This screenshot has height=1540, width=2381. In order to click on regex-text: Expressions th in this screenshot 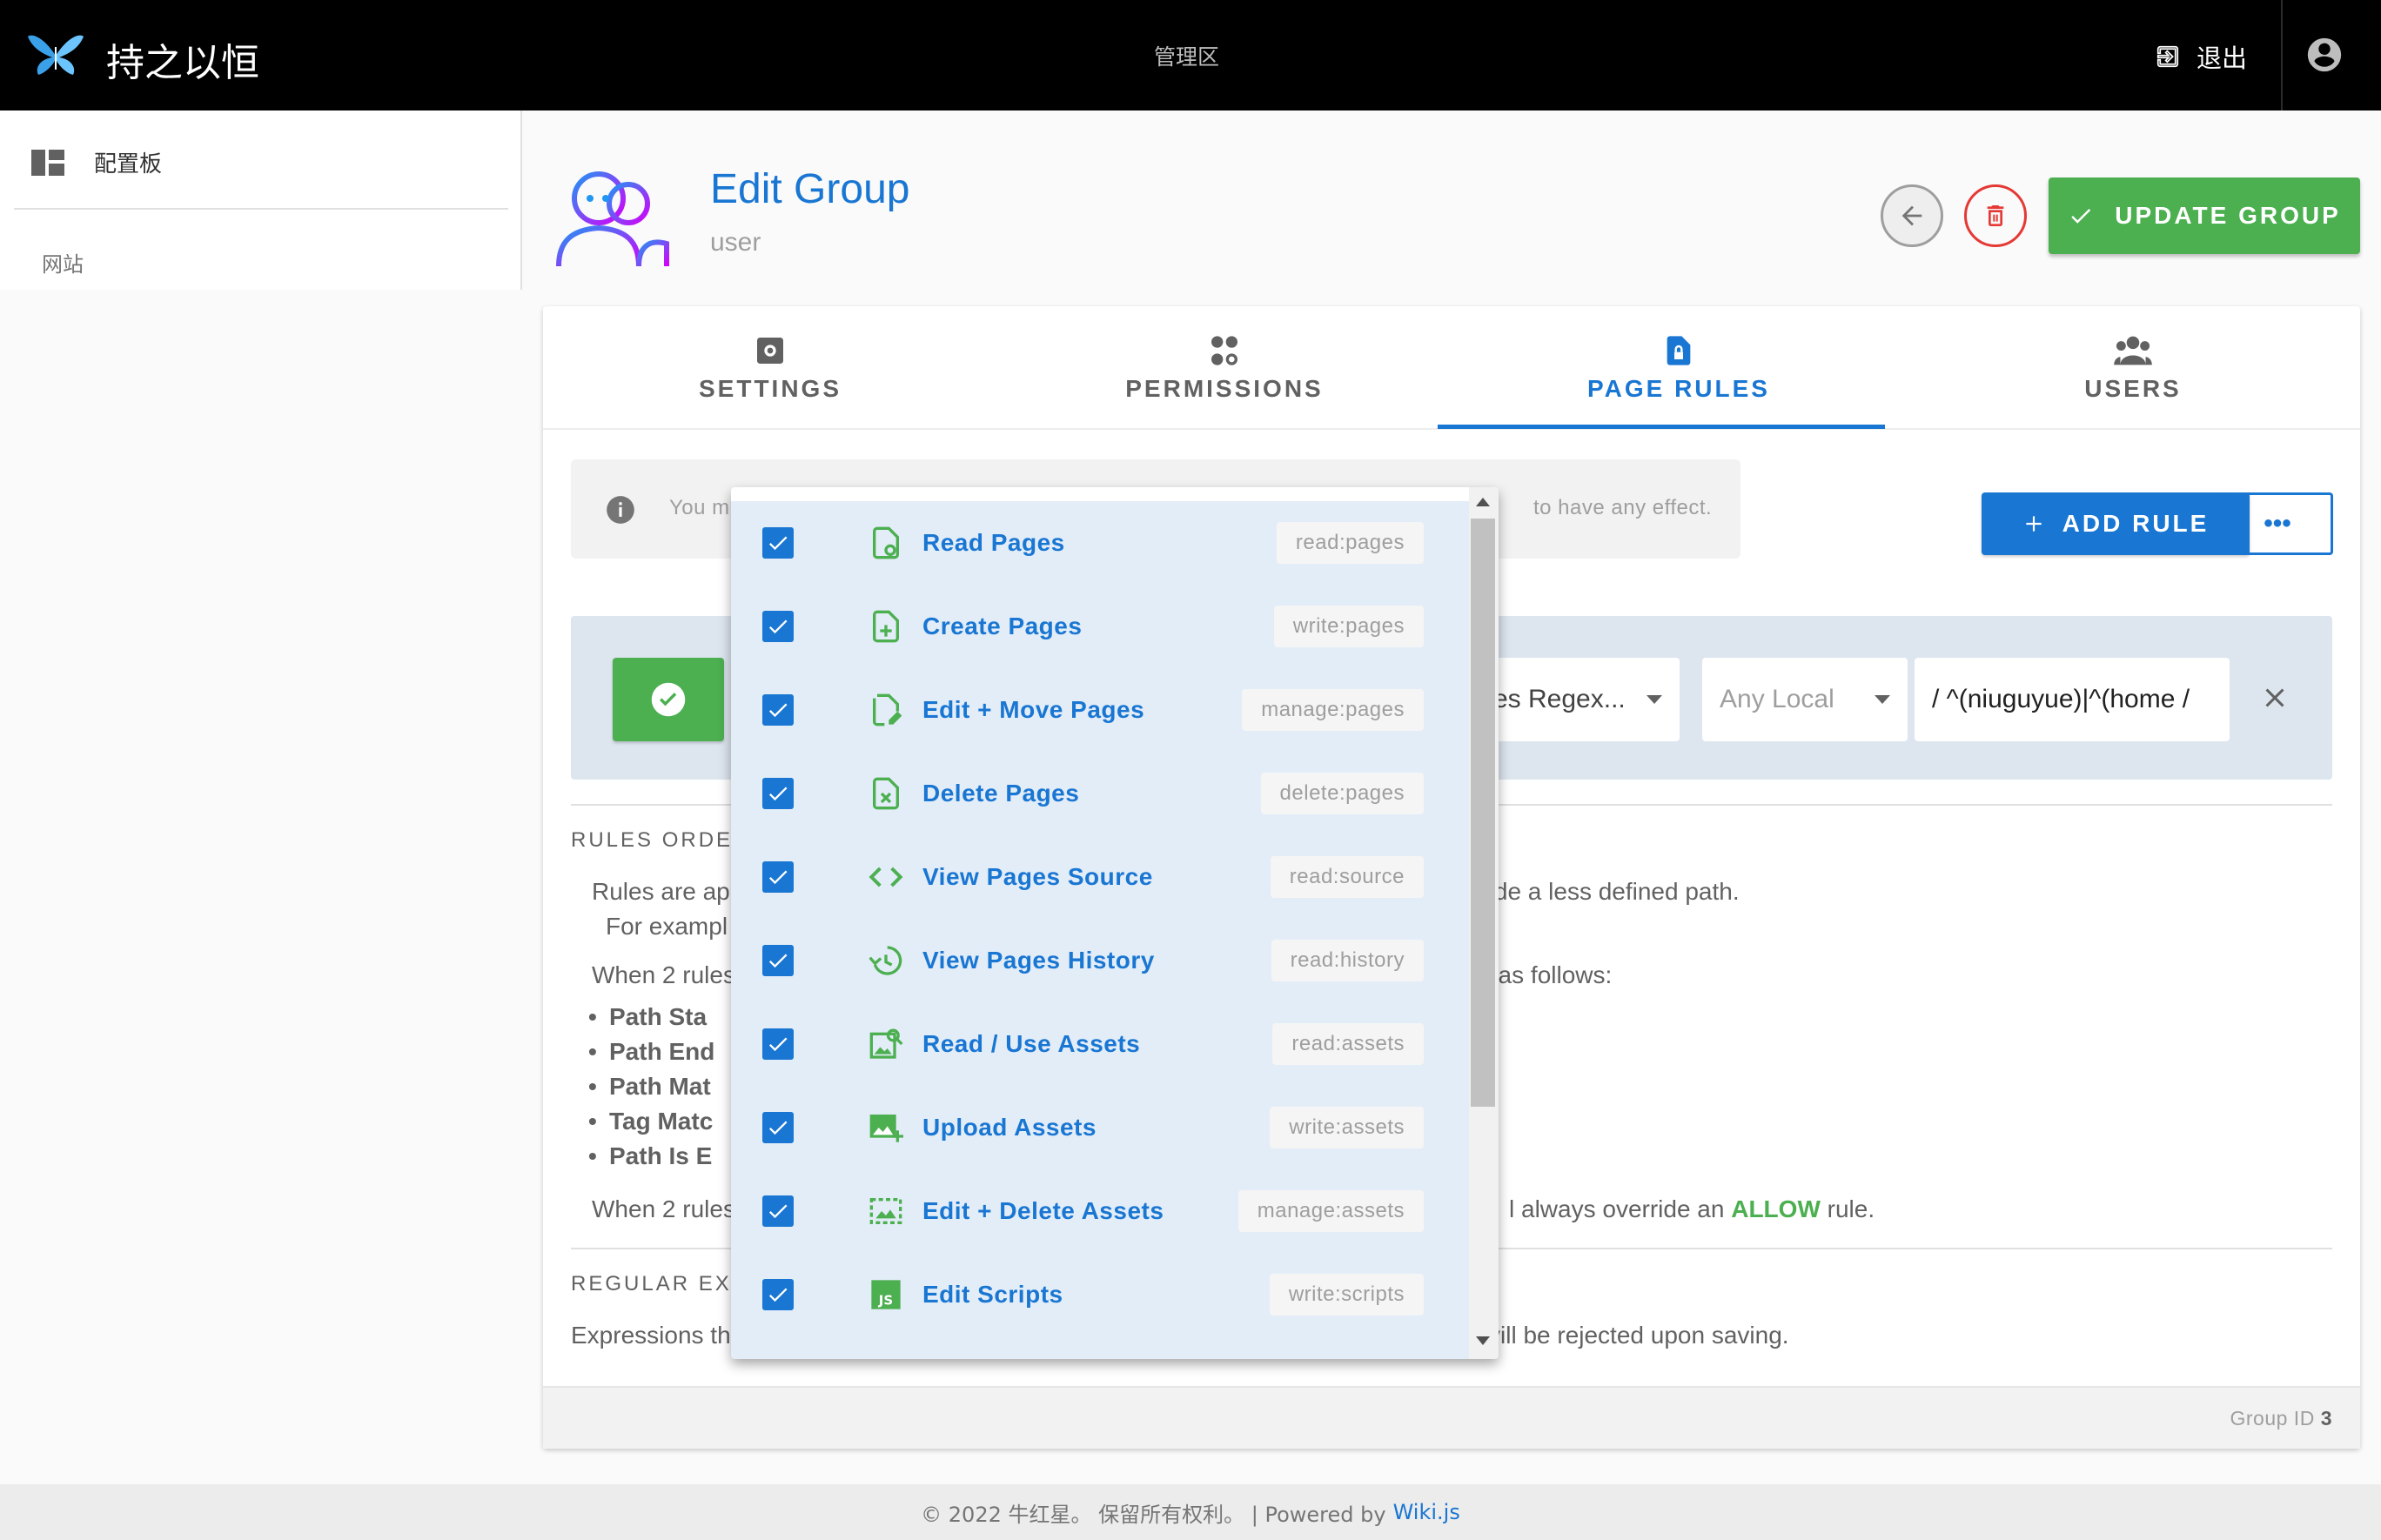, I will do `click(651, 1335)`.